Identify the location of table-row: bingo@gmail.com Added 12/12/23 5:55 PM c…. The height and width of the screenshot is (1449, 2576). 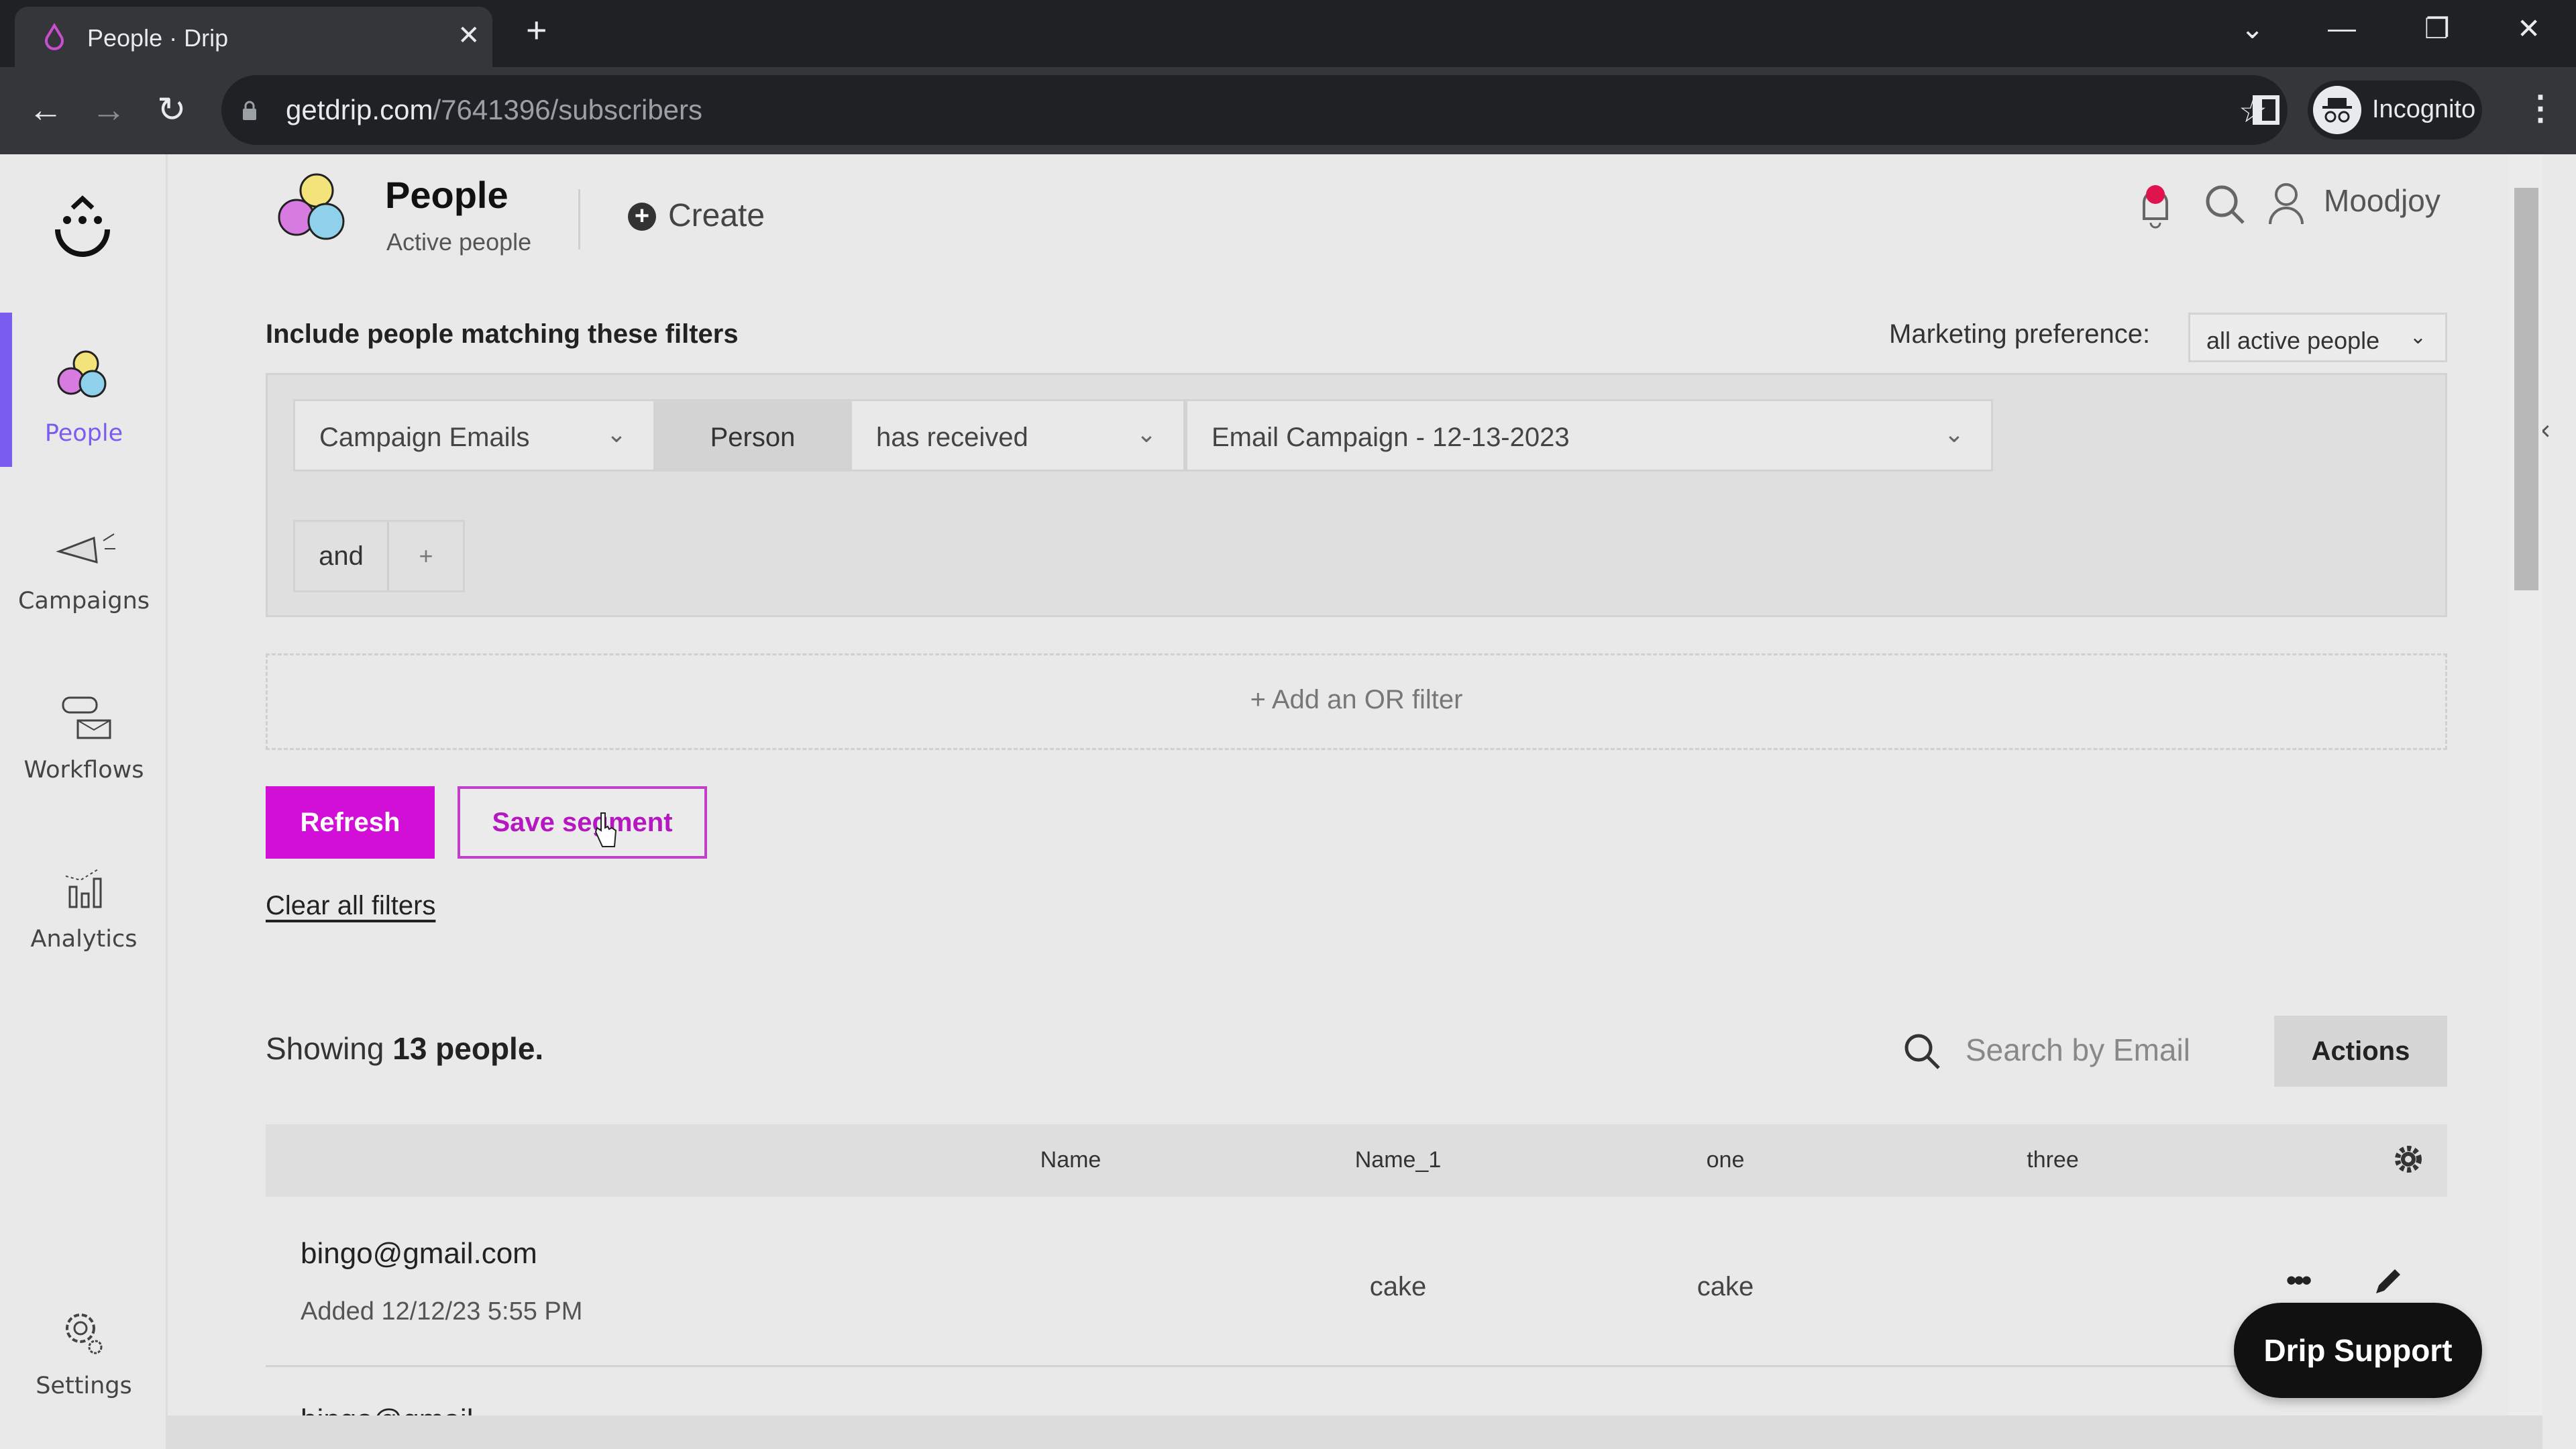
(1356, 1282).